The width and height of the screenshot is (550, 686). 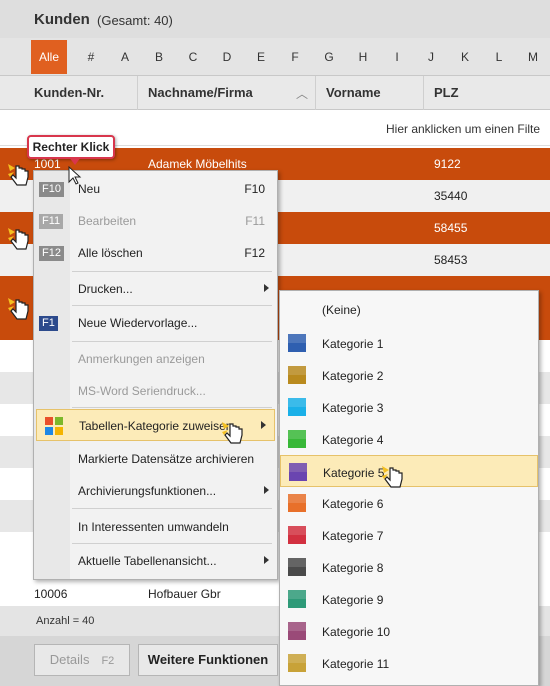 I want to click on cell-plz: 35440, so click(x=451, y=196).